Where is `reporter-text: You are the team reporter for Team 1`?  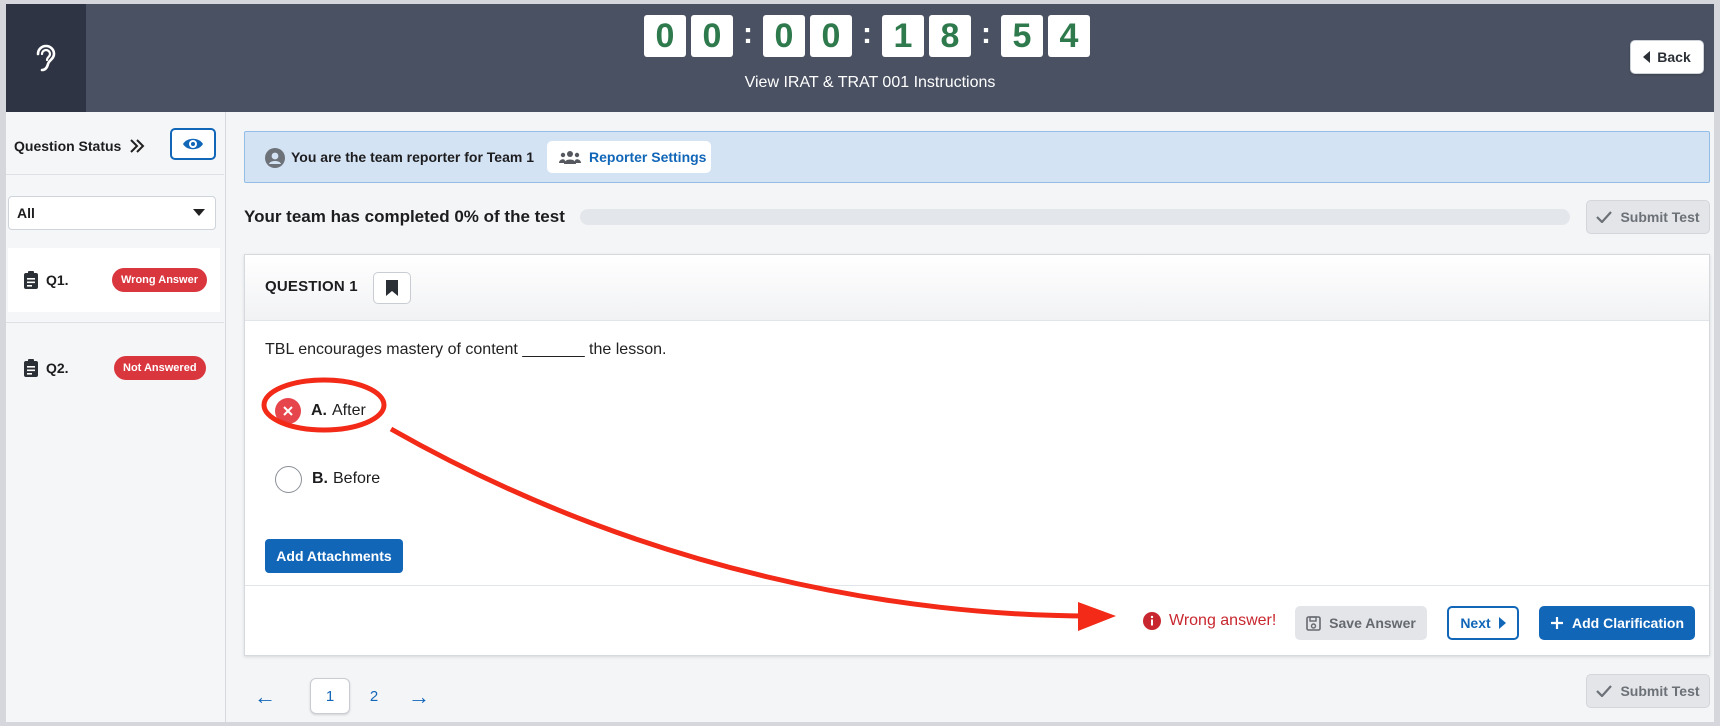
reporter-text: You are the team reporter for Team 1 is located at coordinates (412, 157).